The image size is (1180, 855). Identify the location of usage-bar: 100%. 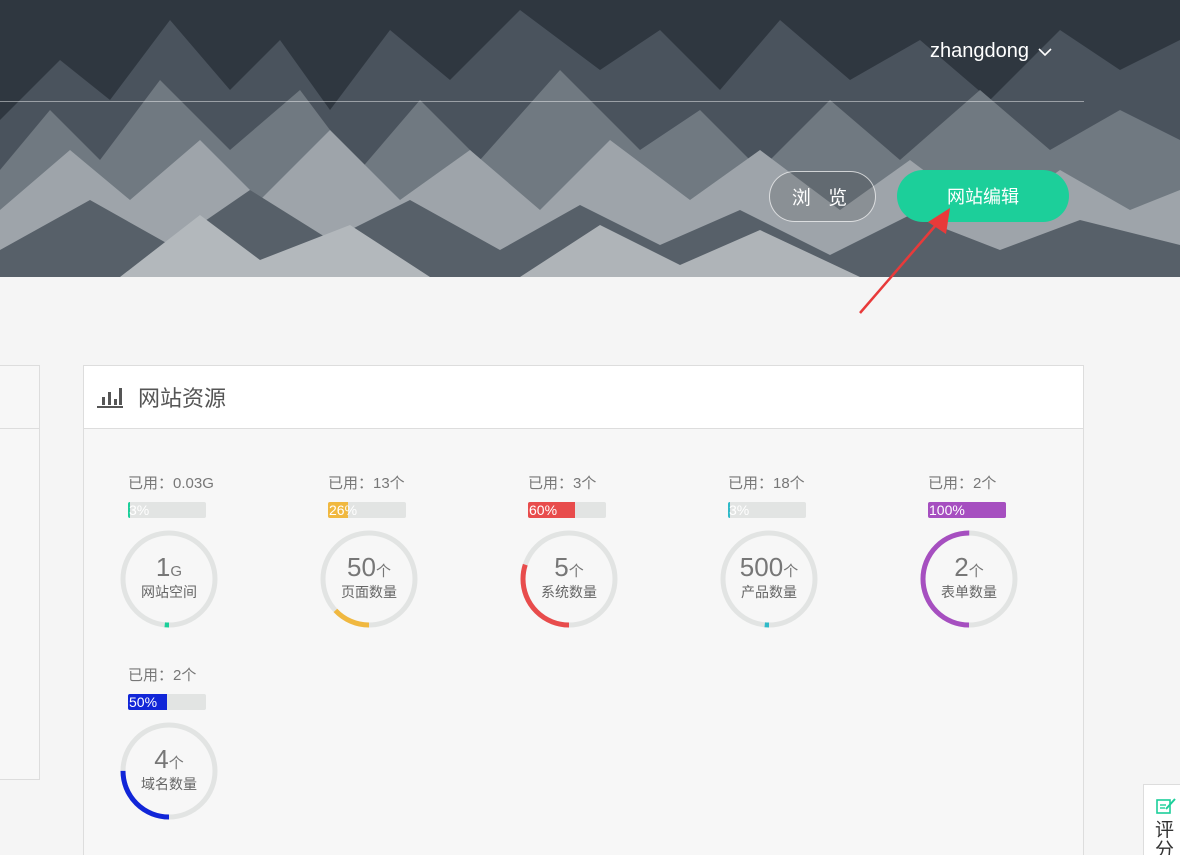
(967, 510).